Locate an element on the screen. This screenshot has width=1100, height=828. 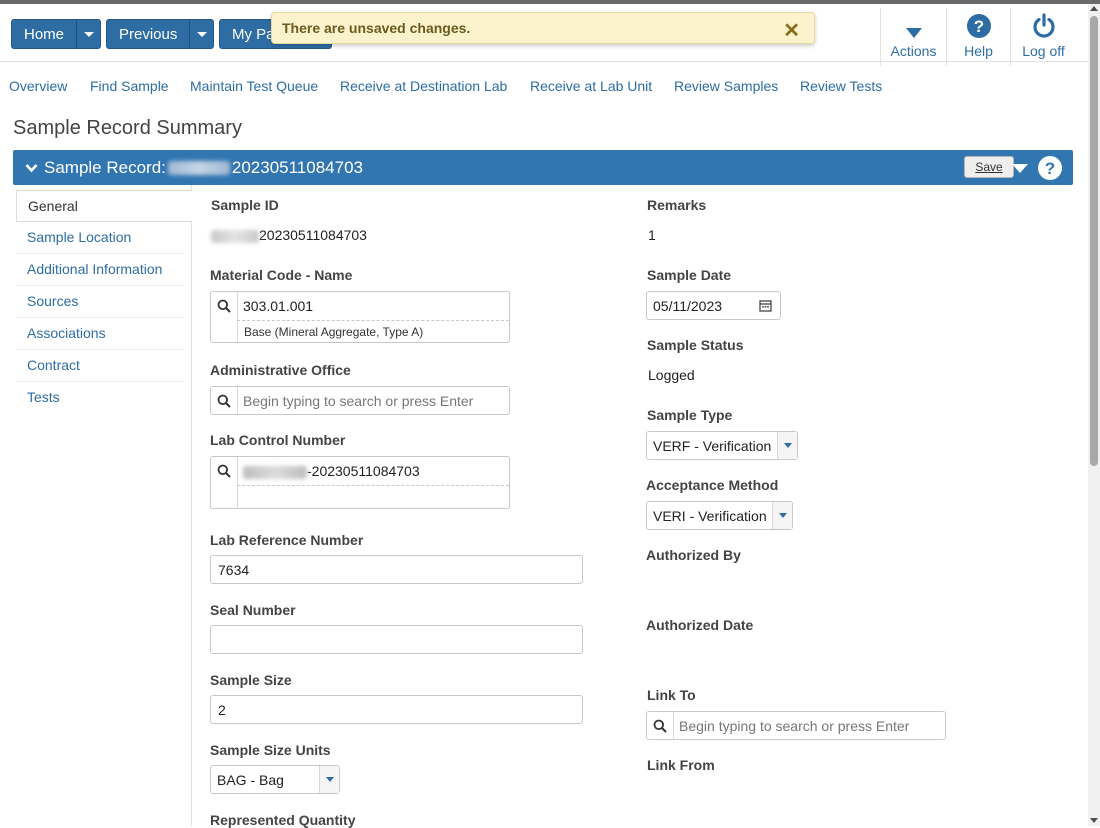
sample-size-input: 2 is located at coordinates (396, 709).